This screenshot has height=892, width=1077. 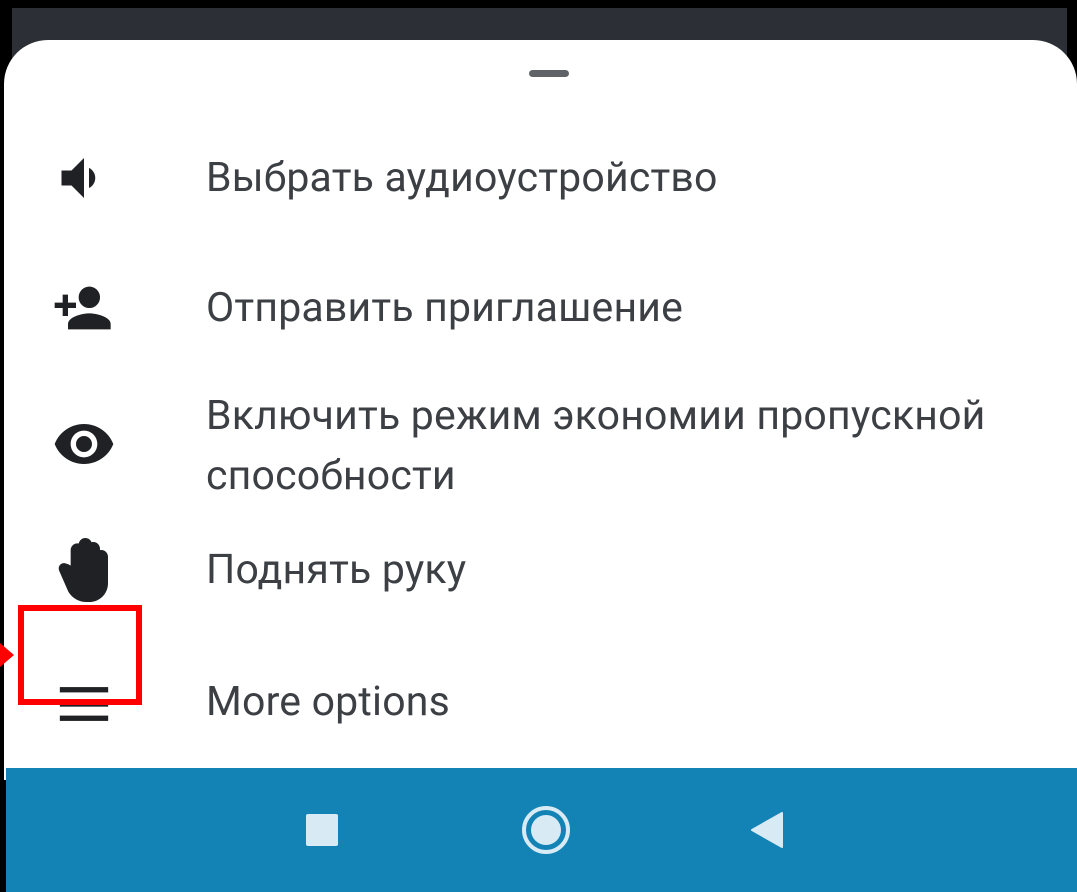 I want to click on menu-item-send-invite: Отправить приглашение, so click(x=540, y=308).